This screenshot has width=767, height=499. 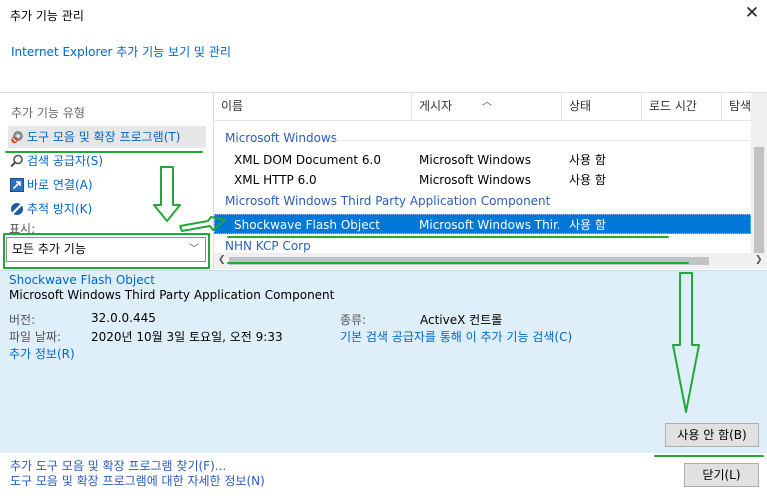 What do you see at coordinates (167, 194) in the screenshot?
I see `annotation-arrow-down-left` at bounding box center [167, 194].